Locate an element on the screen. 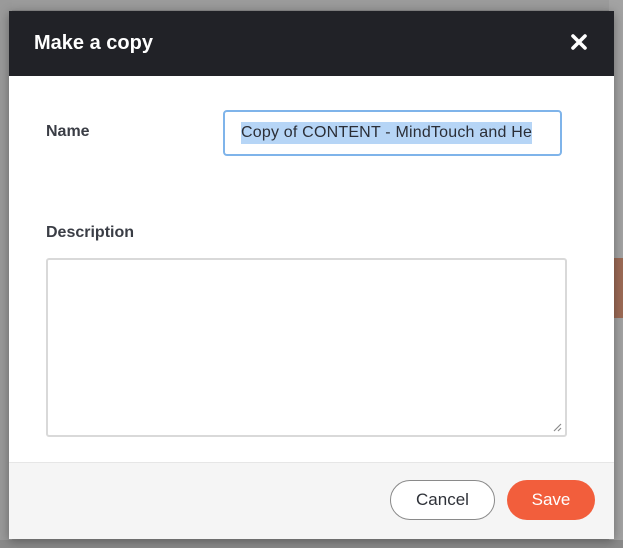 Image resolution: width=623 pixels, height=548 pixels. resize-grip-icon is located at coordinates (557, 427).